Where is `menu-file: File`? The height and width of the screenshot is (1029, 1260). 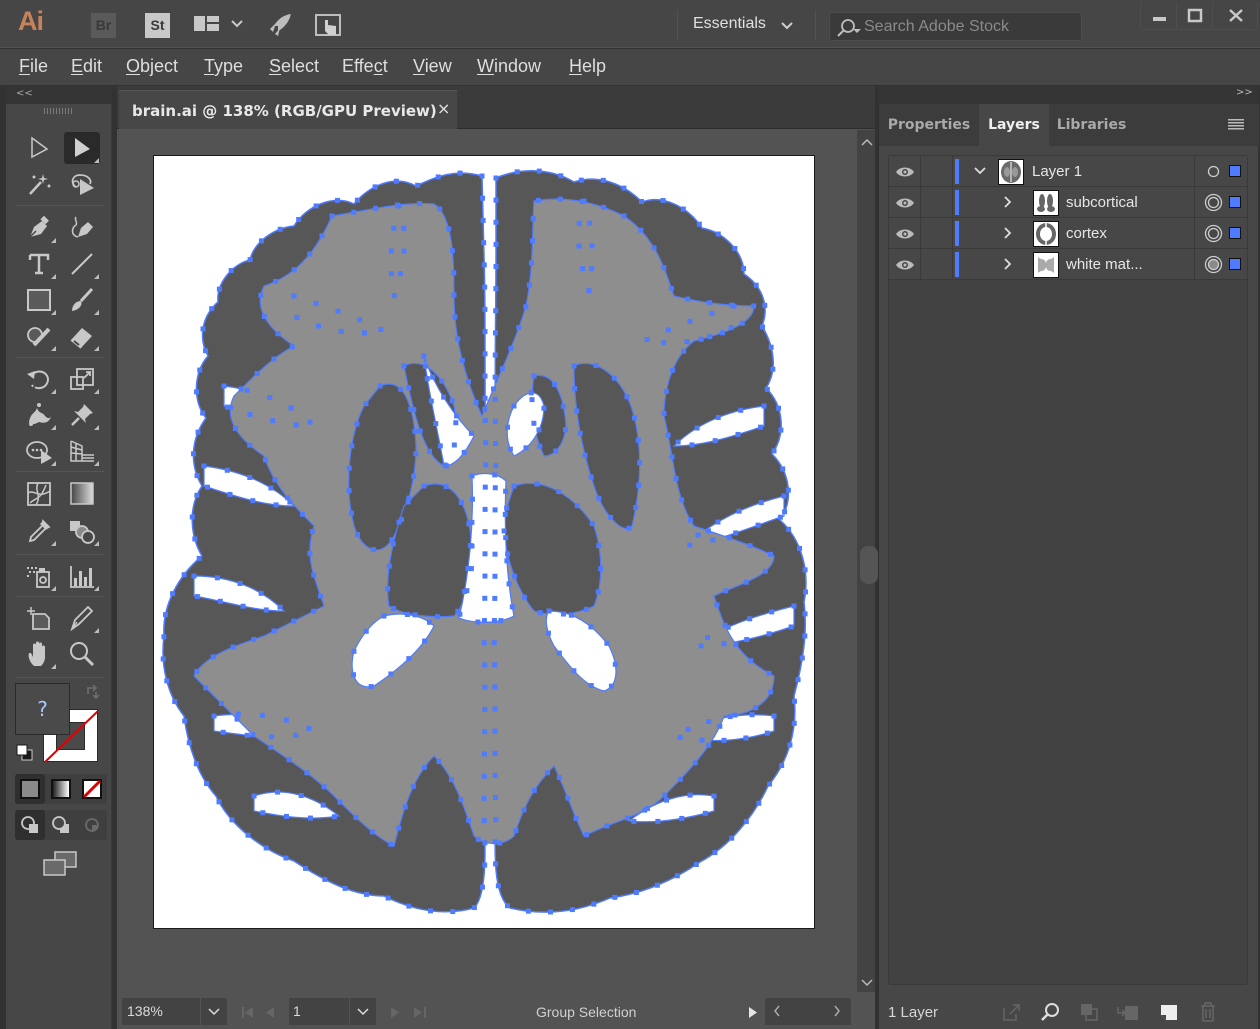 menu-file: File is located at coordinates (33, 66).